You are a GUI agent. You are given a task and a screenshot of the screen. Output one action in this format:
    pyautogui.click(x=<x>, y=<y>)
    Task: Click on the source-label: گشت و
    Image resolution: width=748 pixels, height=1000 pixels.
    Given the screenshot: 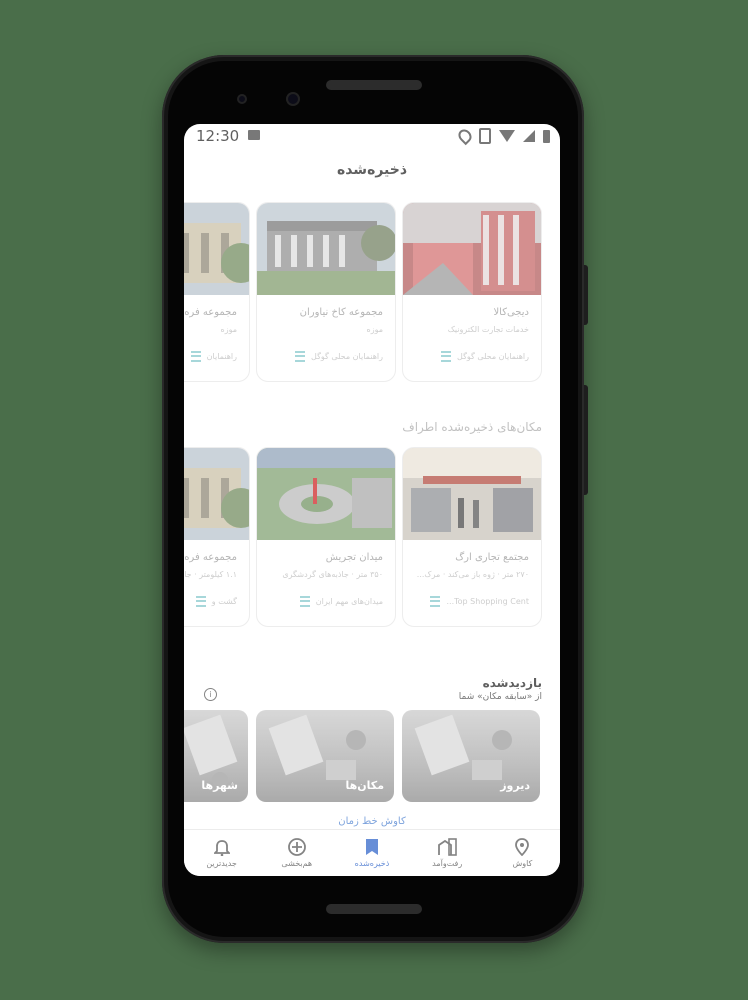 What is the action you would take?
    pyautogui.click(x=224, y=601)
    